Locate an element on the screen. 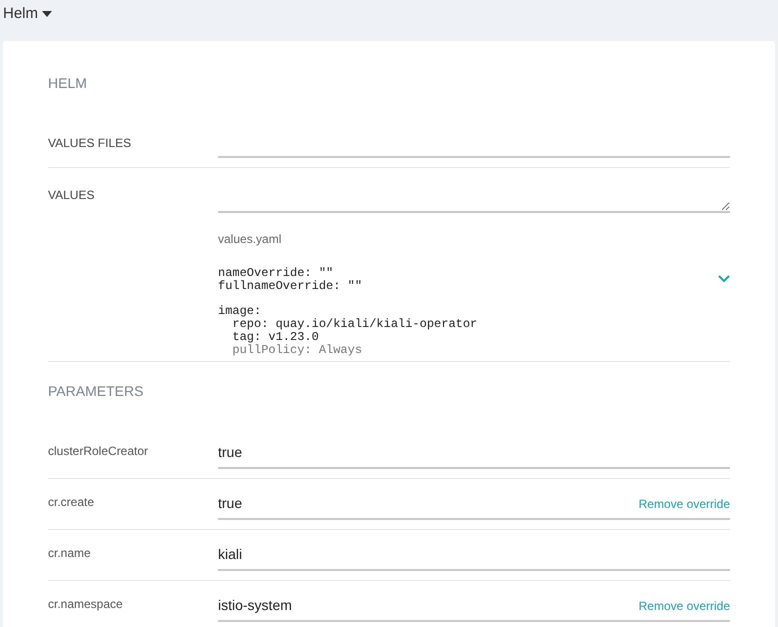  section-title: HELM is located at coordinates (68, 83).